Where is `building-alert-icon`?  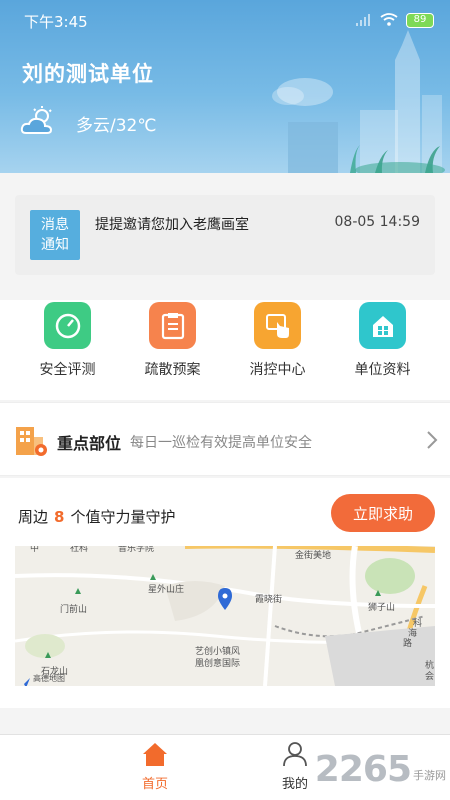
building-alert-icon is located at coordinates (31, 443).